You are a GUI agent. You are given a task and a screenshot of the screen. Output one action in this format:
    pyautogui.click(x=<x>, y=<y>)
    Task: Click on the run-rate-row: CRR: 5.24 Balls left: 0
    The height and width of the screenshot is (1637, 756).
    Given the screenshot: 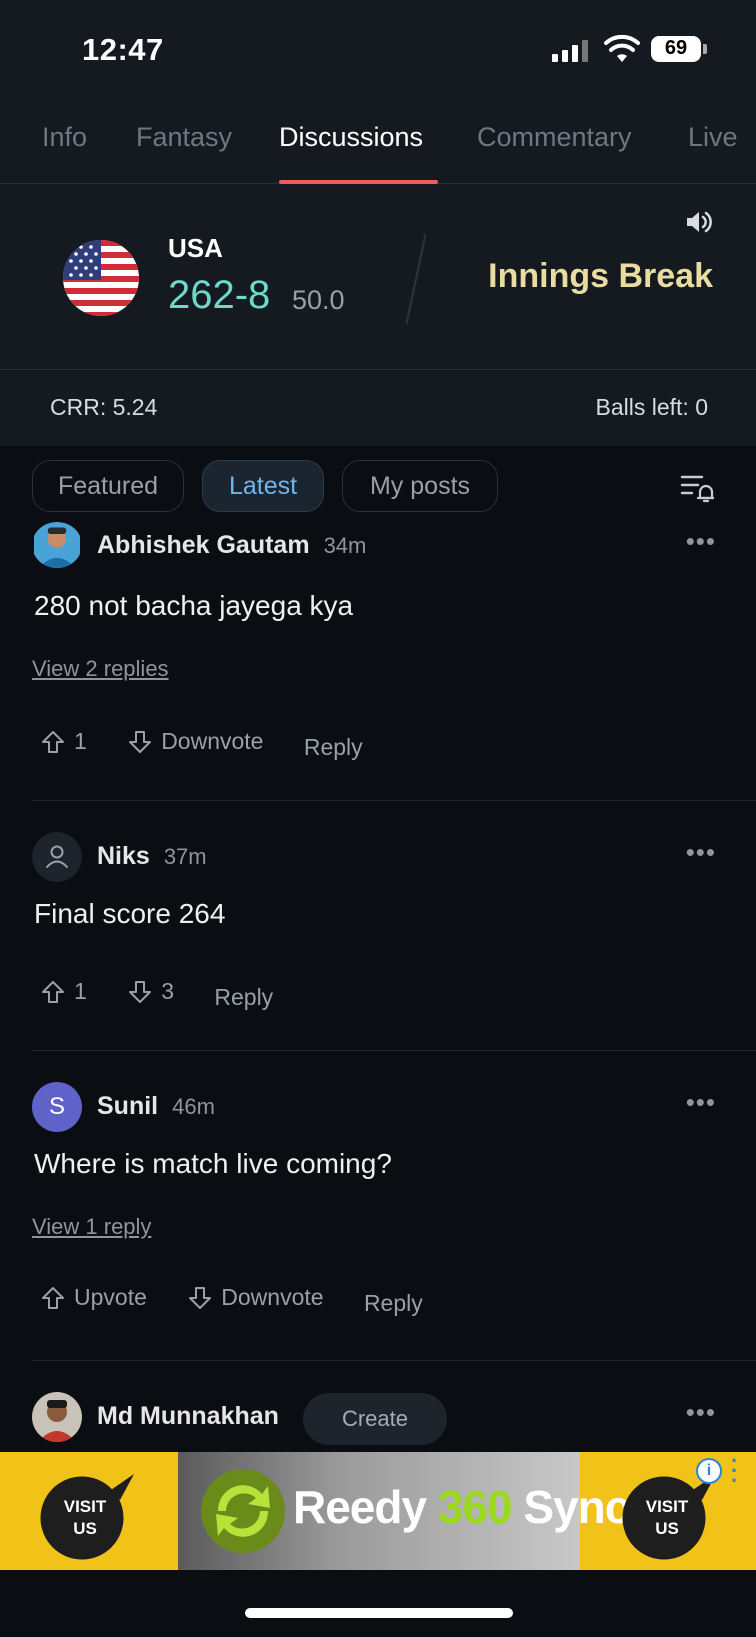 What is the action you would take?
    pyautogui.click(x=378, y=408)
    